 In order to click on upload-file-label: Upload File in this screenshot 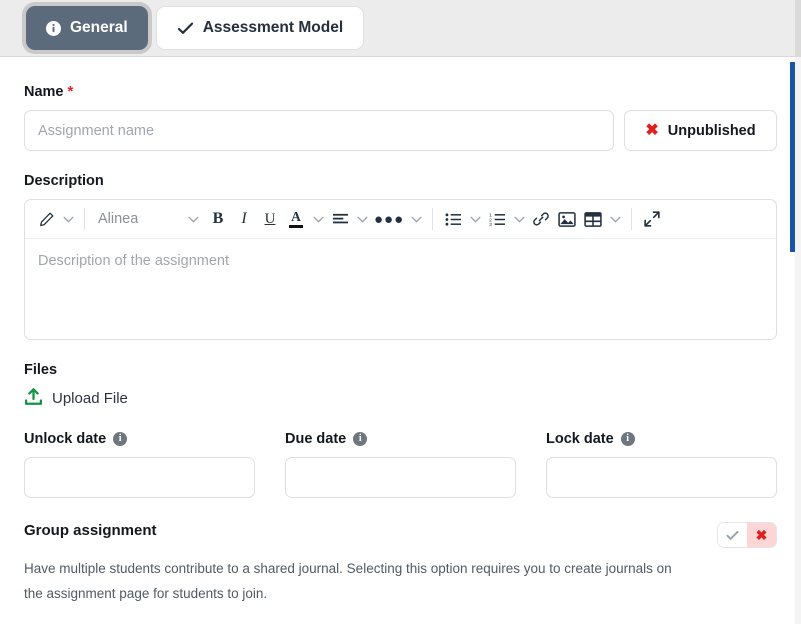, I will do `click(90, 398)`.